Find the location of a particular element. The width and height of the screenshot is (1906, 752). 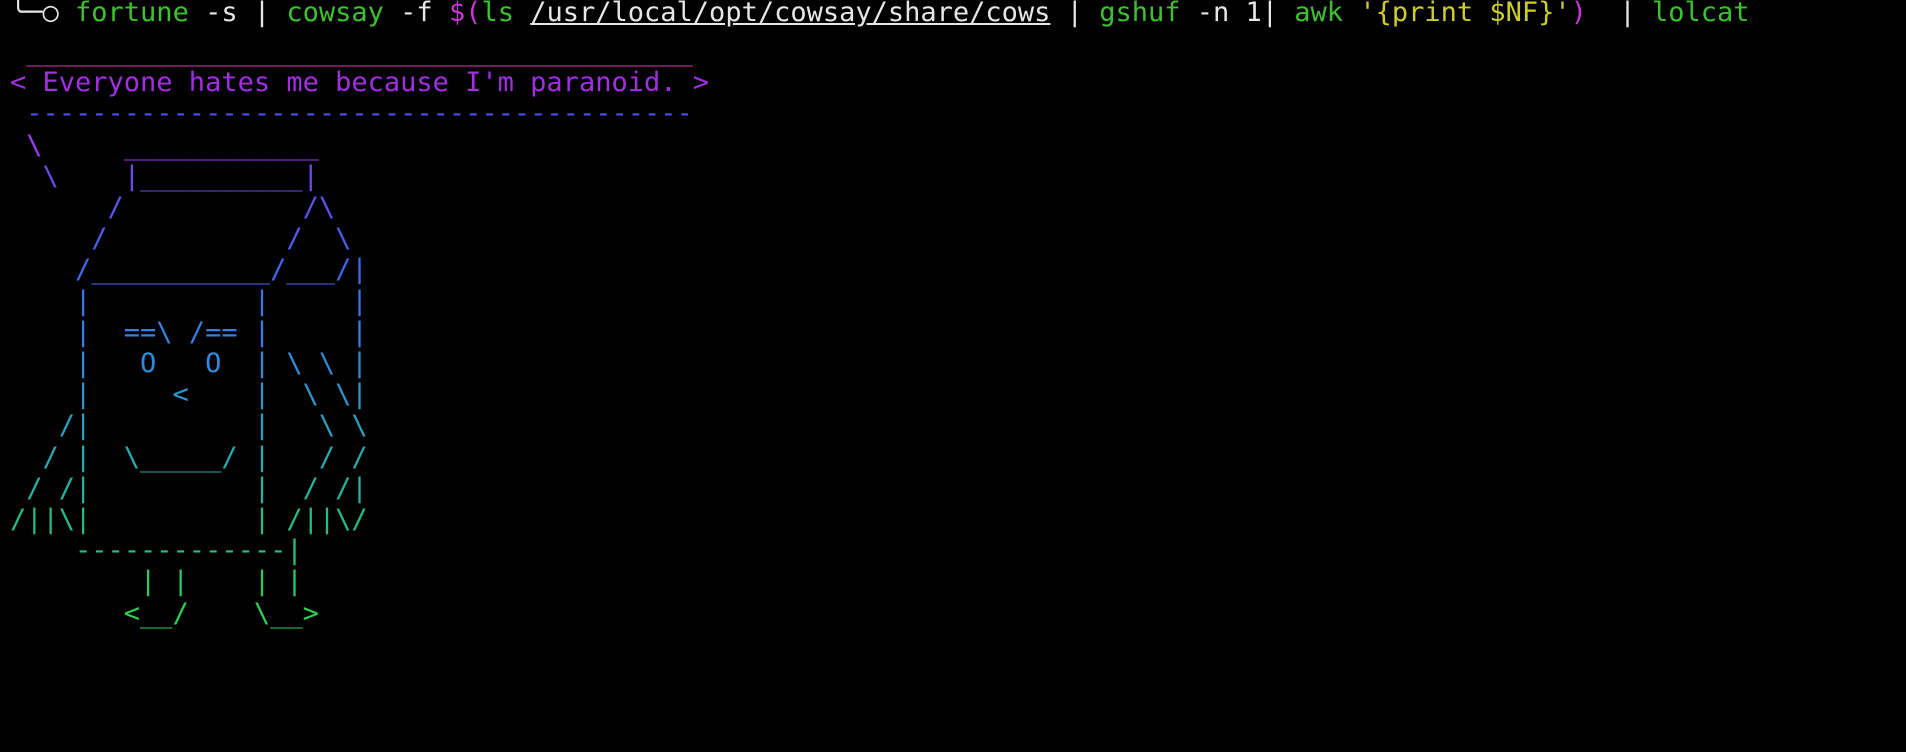

command-token: lolcat is located at coordinates (1700, 14).